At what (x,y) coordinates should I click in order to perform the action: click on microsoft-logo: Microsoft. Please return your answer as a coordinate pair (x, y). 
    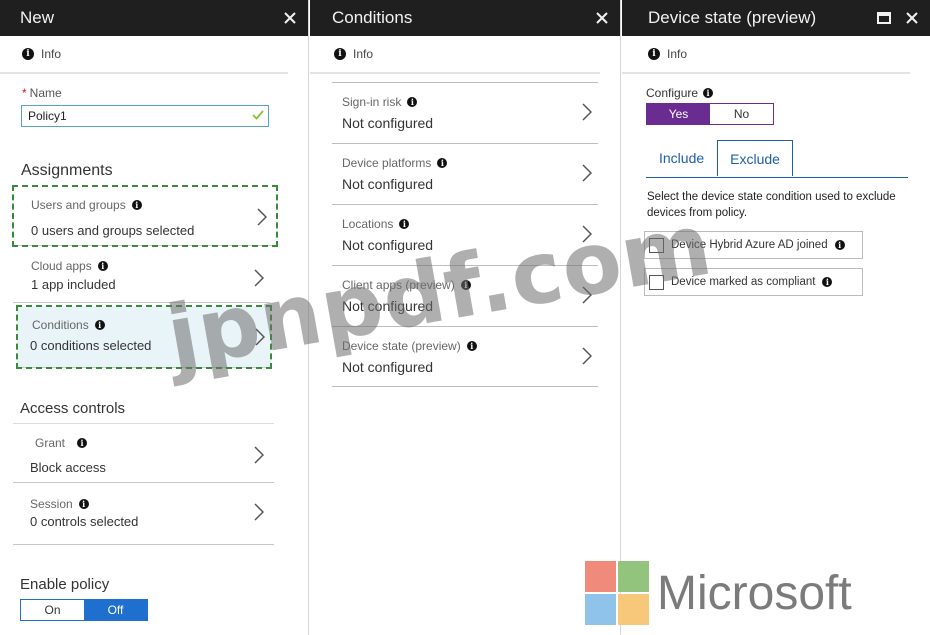
    Looking at the image, I should click on (718, 593).